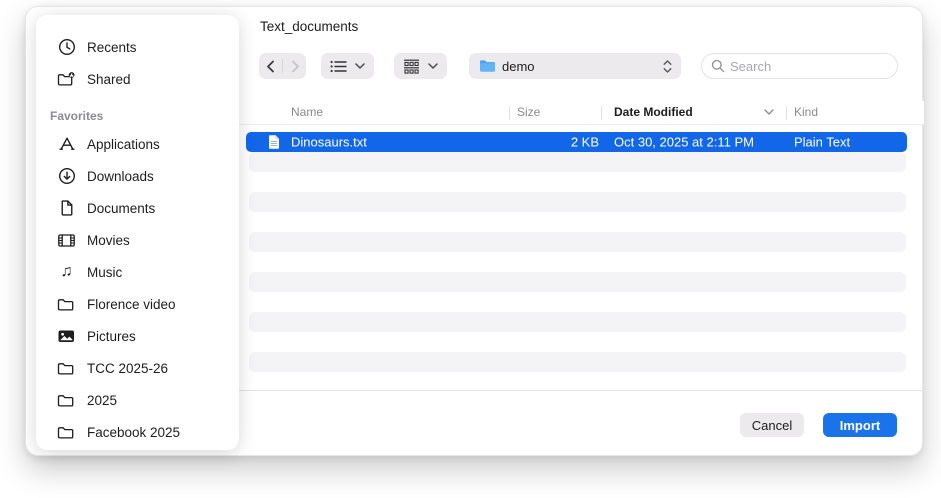  I want to click on sidebar-item-tcc-2025-26: TCC 2025-26, so click(137, 368).